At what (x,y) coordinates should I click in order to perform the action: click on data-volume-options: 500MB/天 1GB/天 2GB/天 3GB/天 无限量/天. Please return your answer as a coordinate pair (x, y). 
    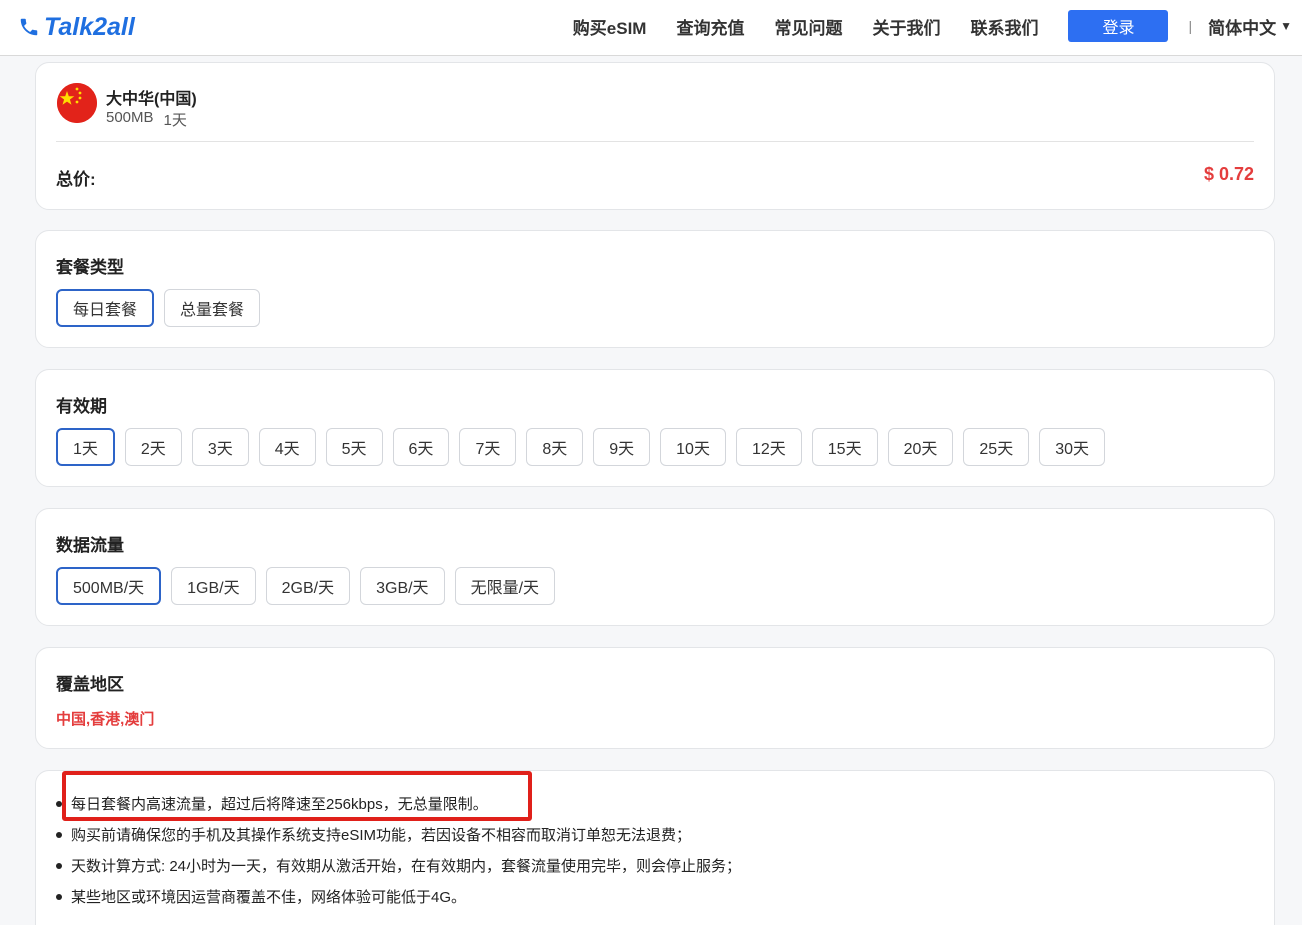
    Looking at the image, I should click on (306, 586).